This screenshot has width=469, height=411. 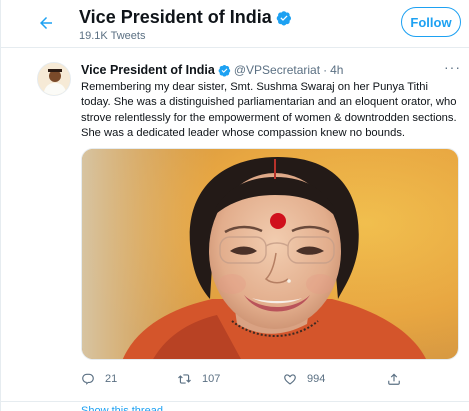 I want to click on author-name: Vice President of India, so click(x=148, y=70).